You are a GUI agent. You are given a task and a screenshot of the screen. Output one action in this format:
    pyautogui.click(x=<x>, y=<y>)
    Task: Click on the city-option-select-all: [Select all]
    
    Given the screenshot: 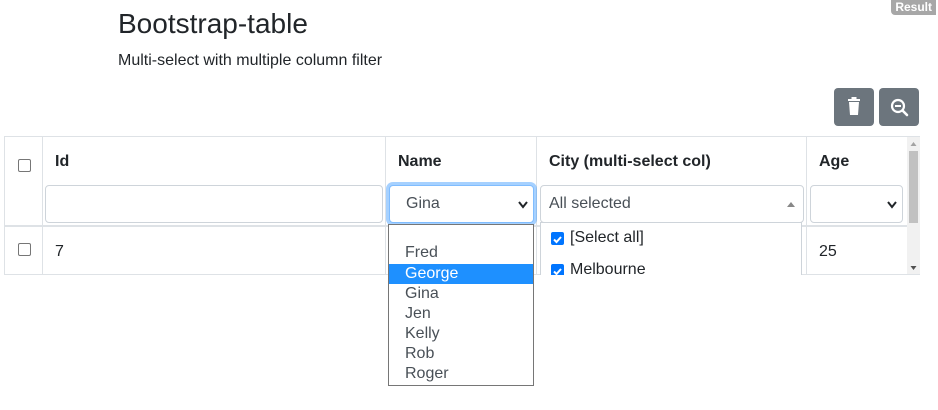 What is the action you would take?
    pyautogui.click(x=597, y=238)
    